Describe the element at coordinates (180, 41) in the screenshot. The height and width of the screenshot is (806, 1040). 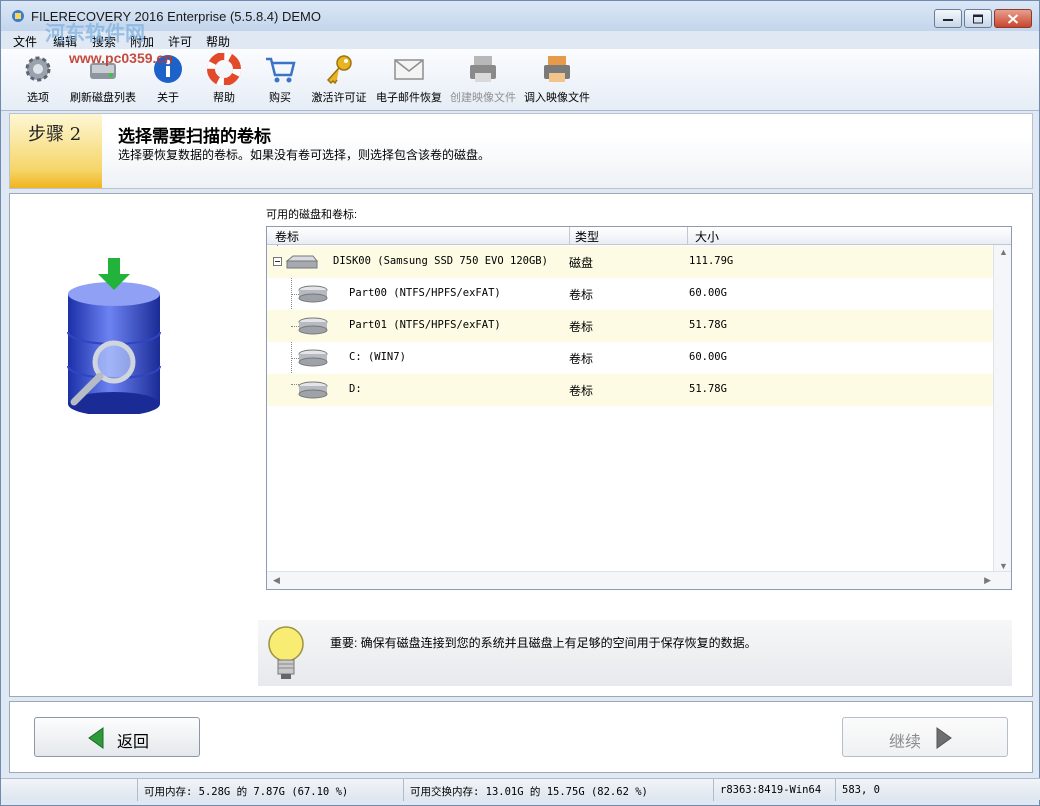
I see `menu-license: 许可` at that location.